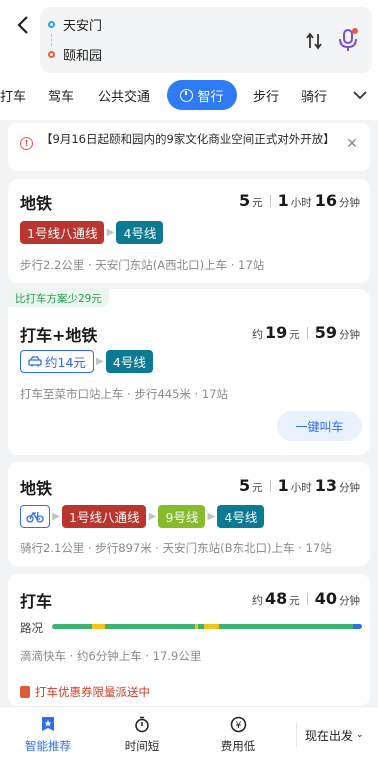  What do you see at coordinates (83, 56) in the screenshot?
I see `destination-text: 颐和园` at bounding box center [83, 56].